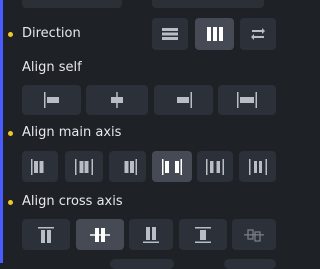 The height and width of the screenshot is (269, 320). I want to click on reverse-icon, so click(258, 34).